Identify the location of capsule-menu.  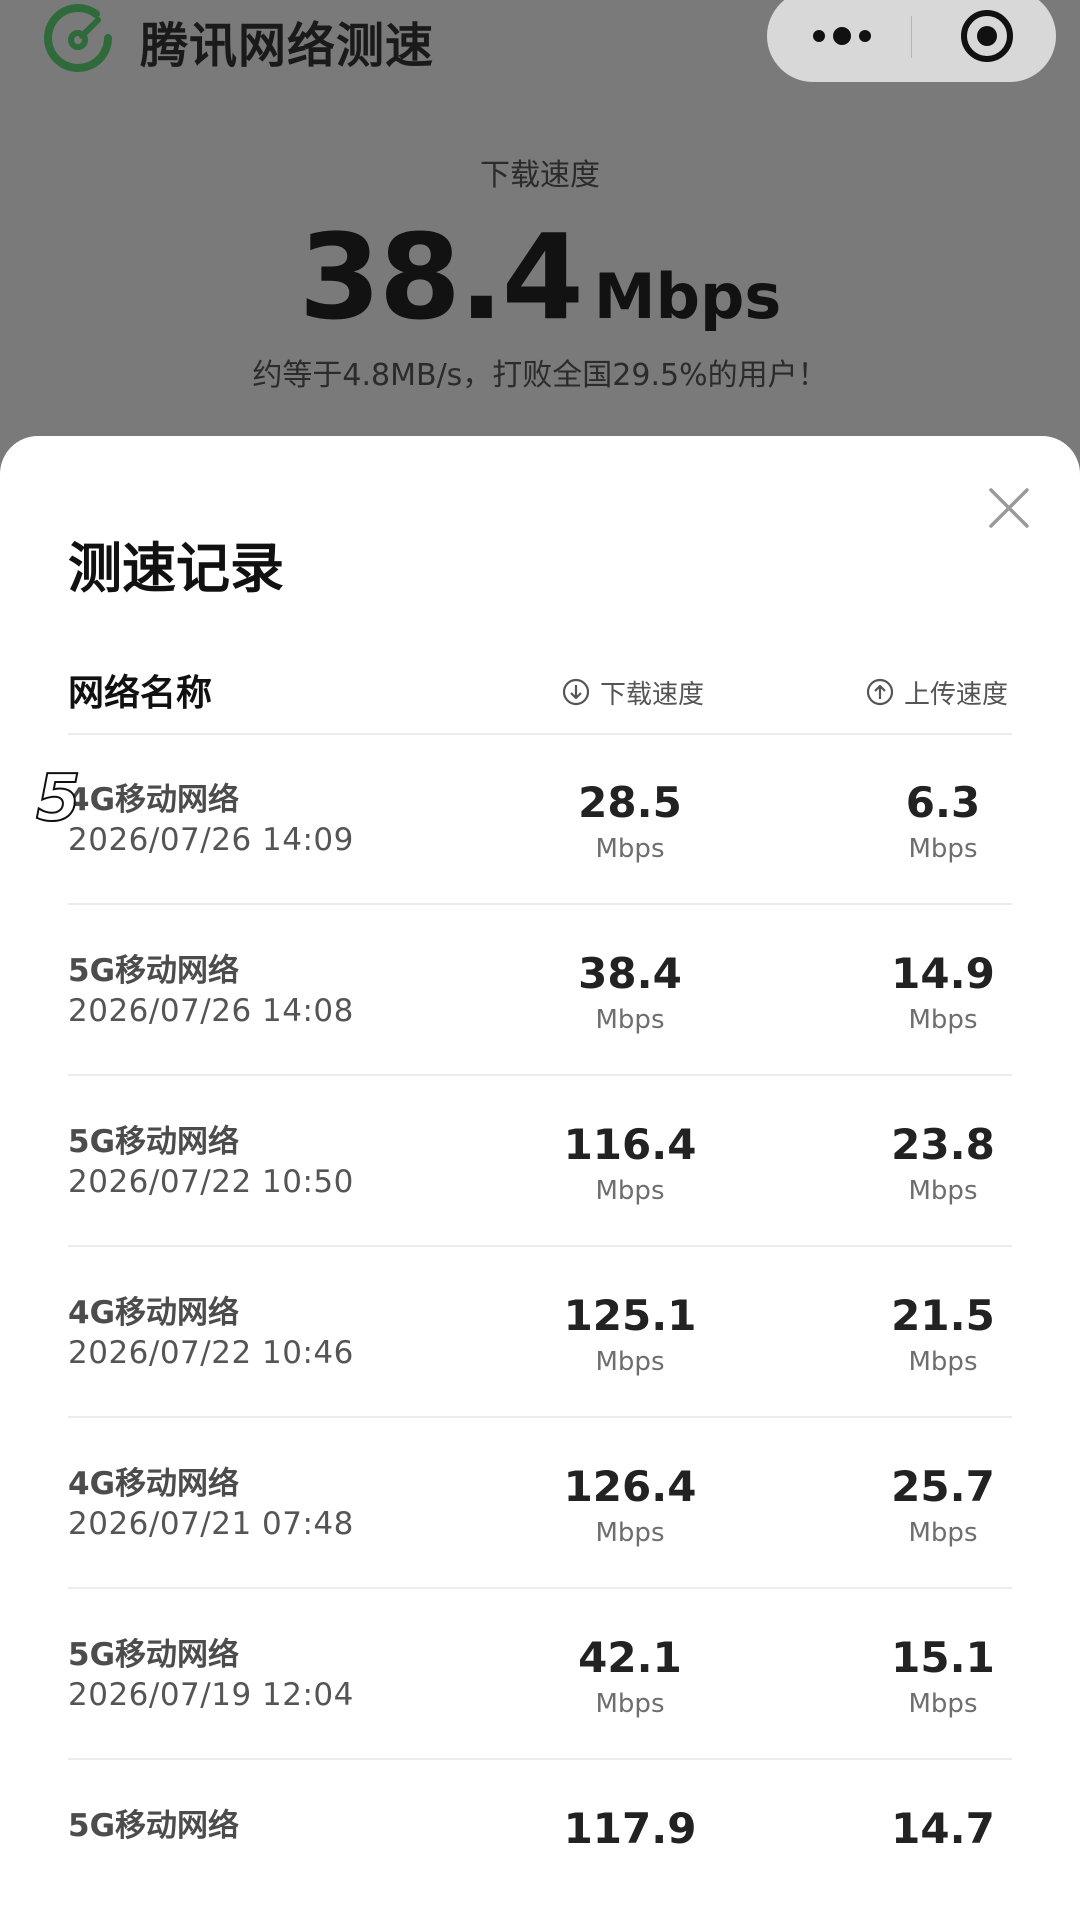
(911, 41).